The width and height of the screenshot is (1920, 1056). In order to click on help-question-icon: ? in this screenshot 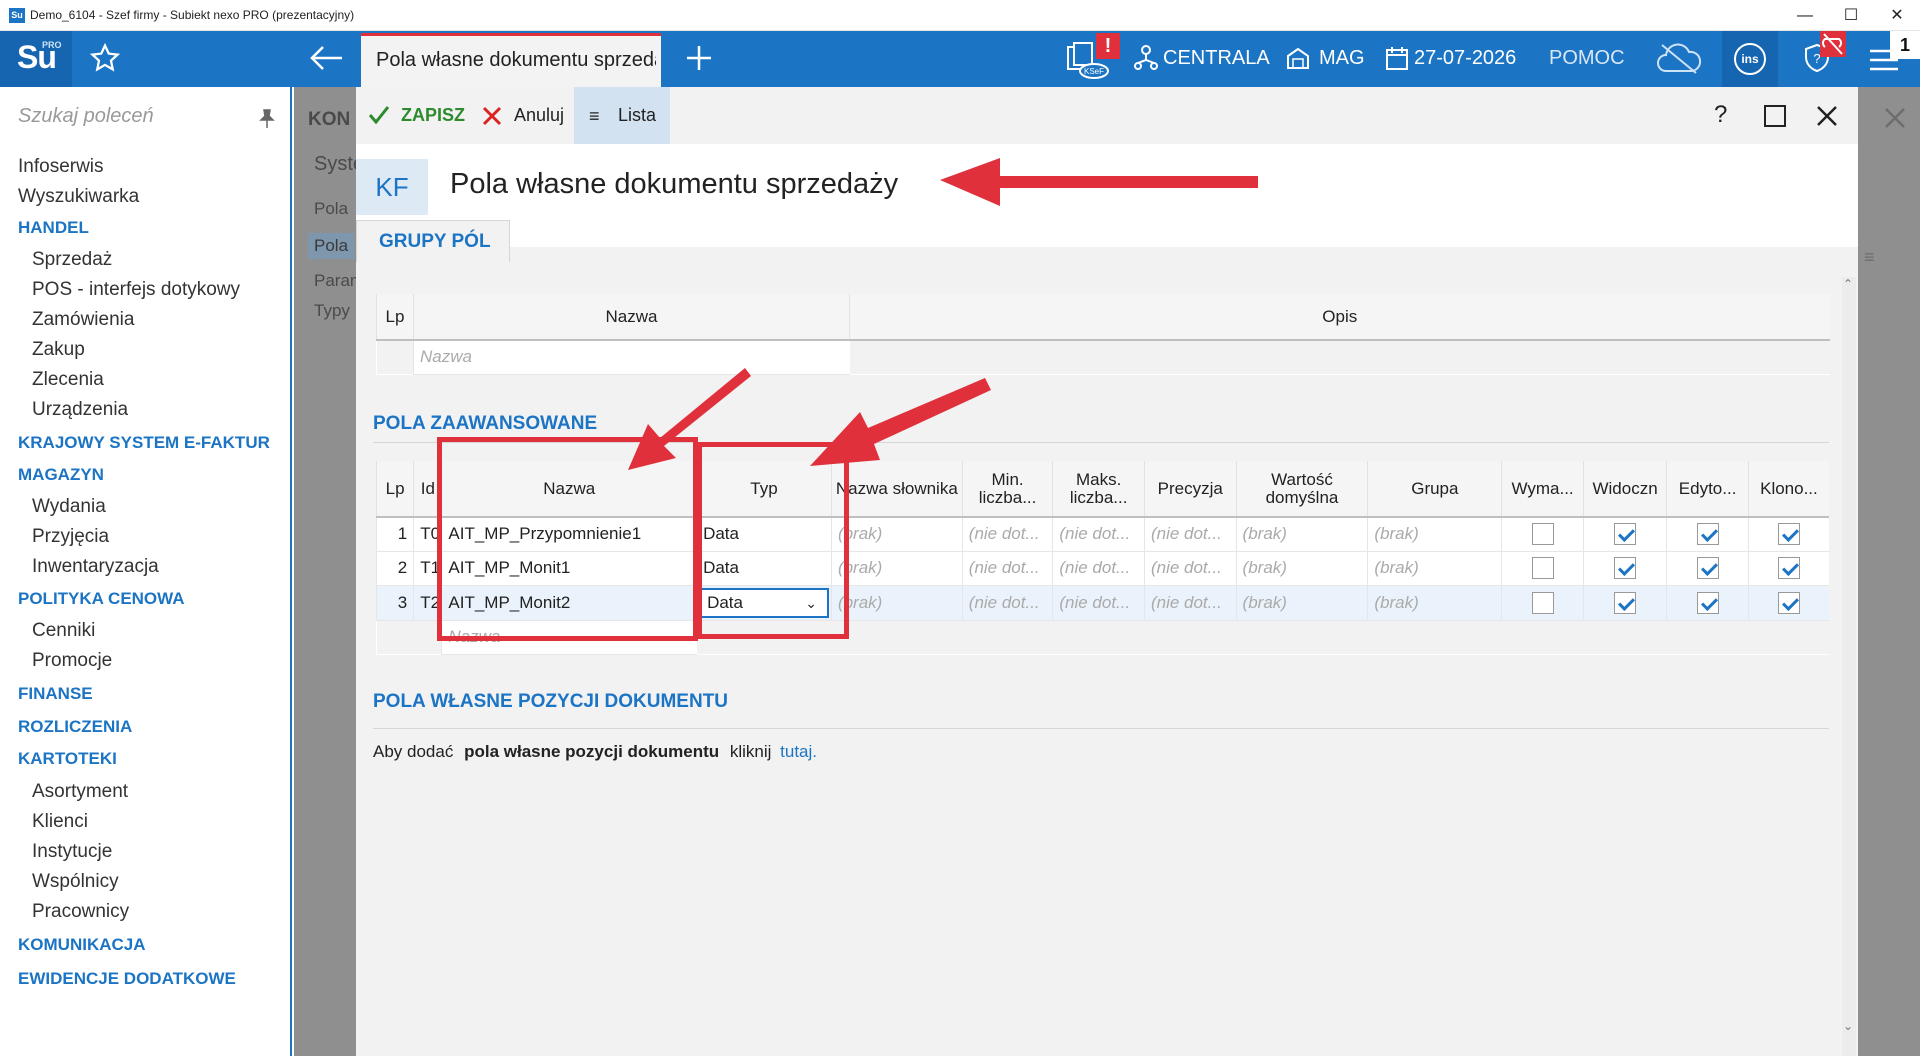, I will do `click(1720, 115)`.